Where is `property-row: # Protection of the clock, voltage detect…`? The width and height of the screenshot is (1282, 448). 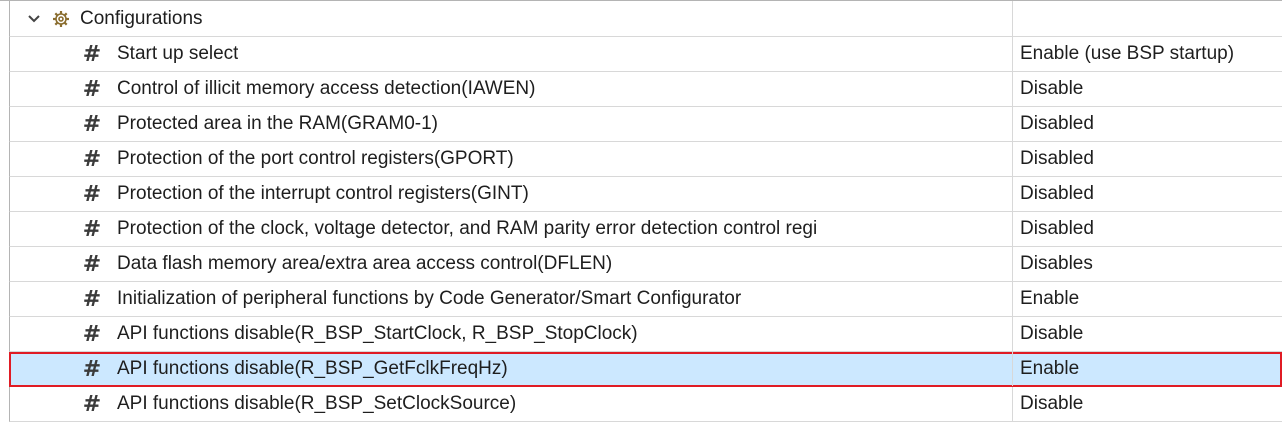 property-row: # Protection of the clock, voltage detect… is located at coordinates (645, 229).